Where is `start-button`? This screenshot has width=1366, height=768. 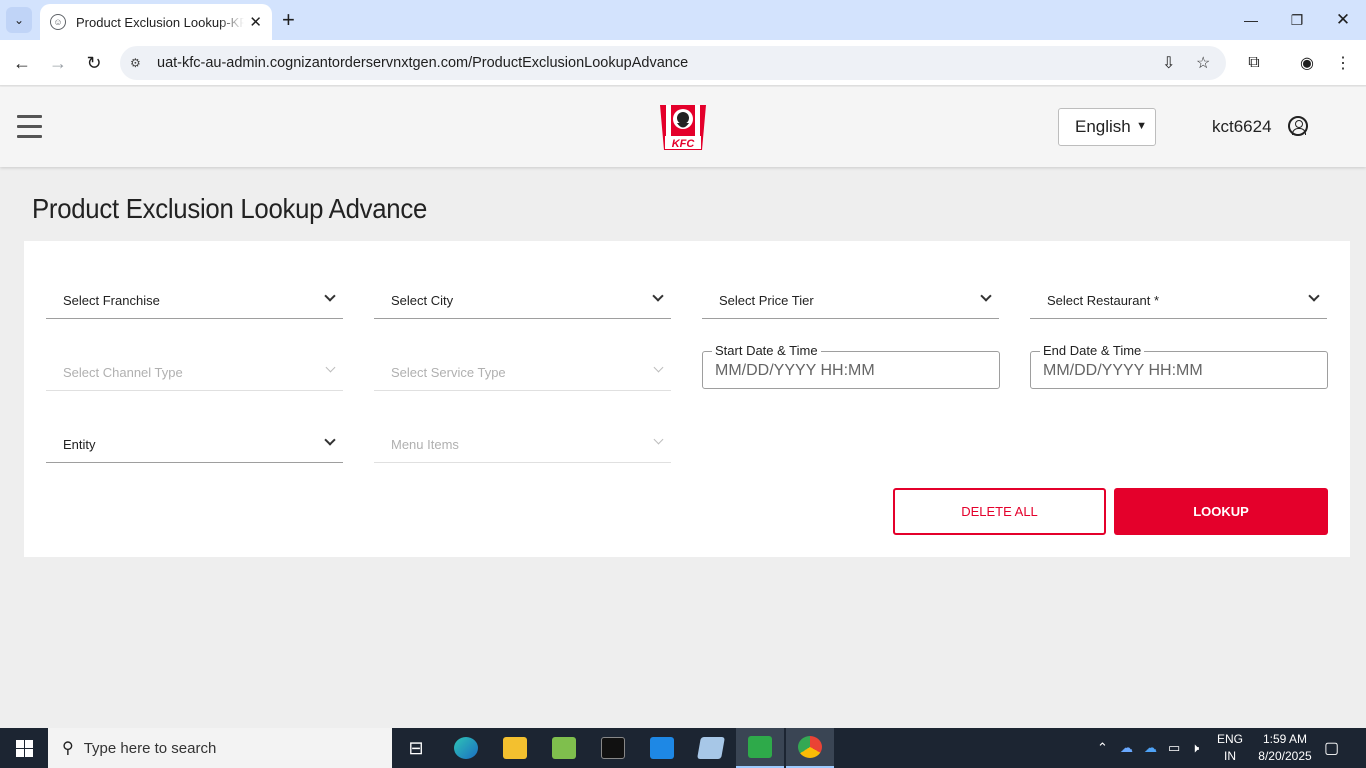
start-button is located at coordinates (24, 748).